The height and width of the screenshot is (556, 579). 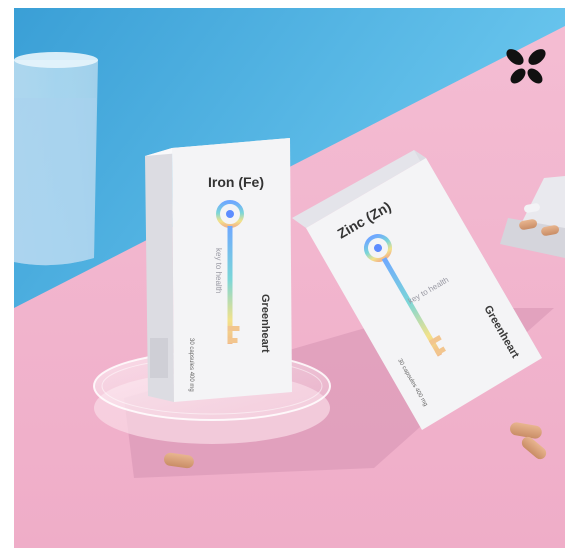 I want to click on water-glass, so click(x=56, y=159).